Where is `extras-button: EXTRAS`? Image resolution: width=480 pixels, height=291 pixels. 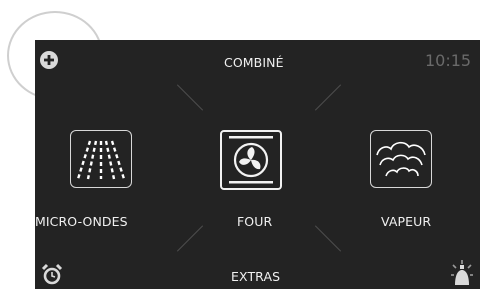
extras-button: EXTRAS is located at coordinates (255, 276).